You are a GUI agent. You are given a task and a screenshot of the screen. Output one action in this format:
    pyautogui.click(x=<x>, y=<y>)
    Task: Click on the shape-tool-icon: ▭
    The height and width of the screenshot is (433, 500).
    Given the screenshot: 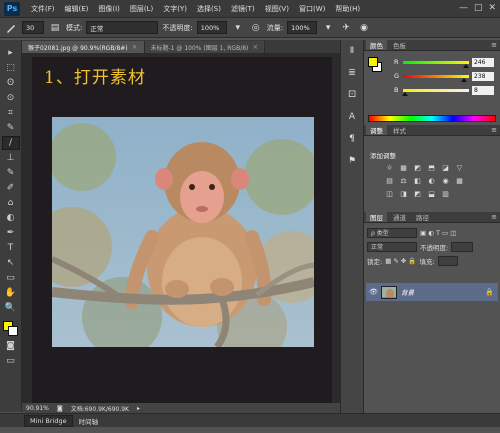 What is the action you would take?
    pyautogui.click(x=11, y=278)
    